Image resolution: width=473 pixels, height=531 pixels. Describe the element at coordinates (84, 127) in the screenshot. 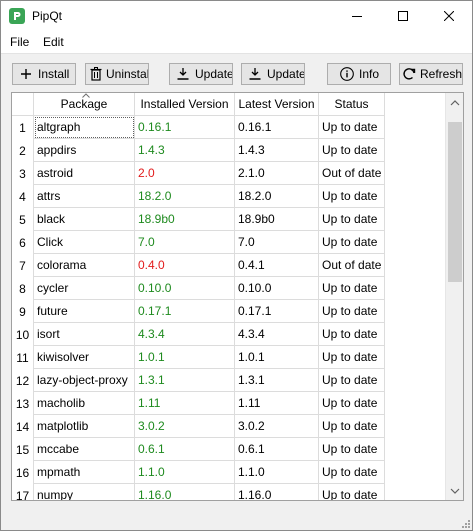

I see `cell-package: altgraph` at that location.